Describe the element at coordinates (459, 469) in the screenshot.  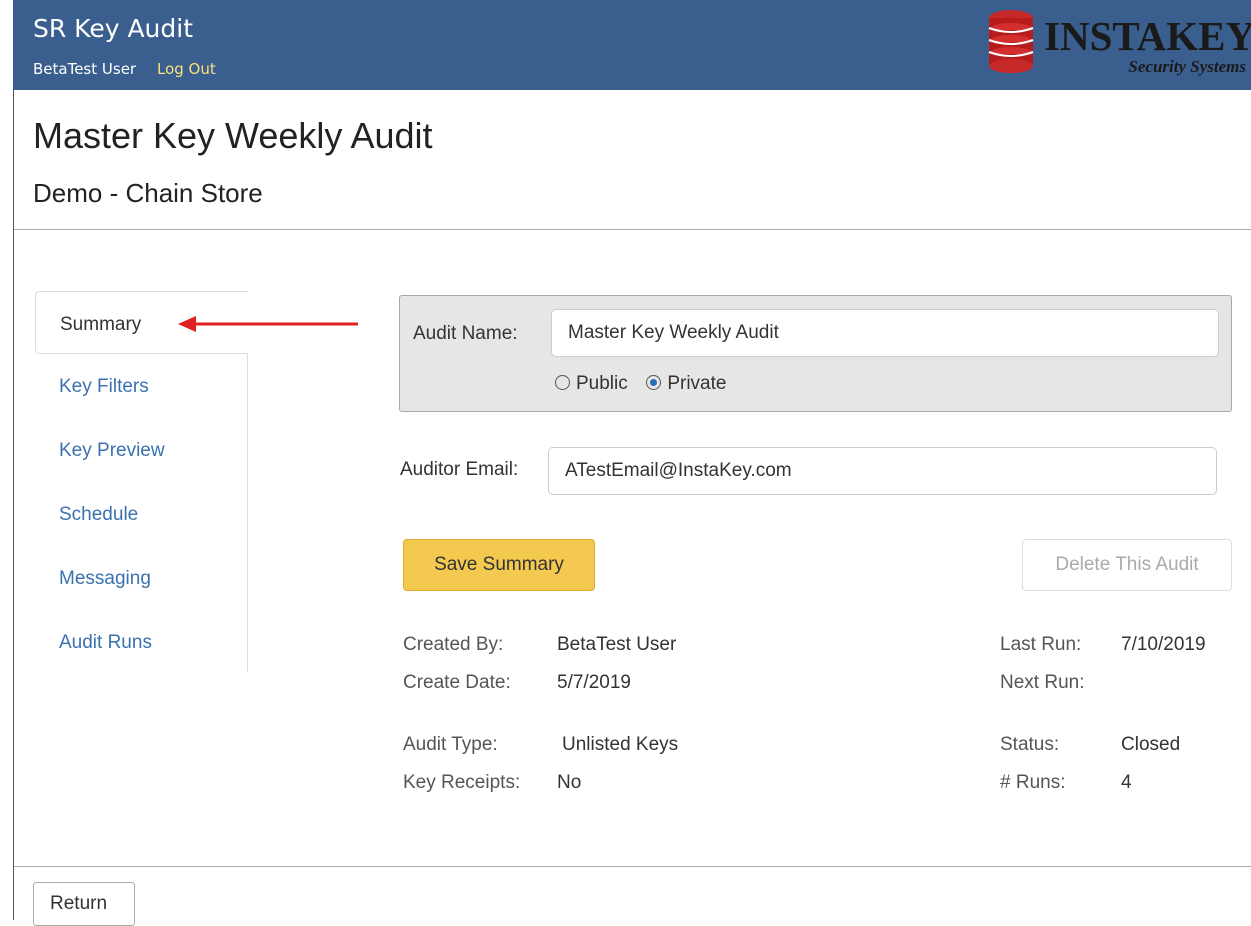
I see `auditor-email-label: Auditor Email:` at that location.